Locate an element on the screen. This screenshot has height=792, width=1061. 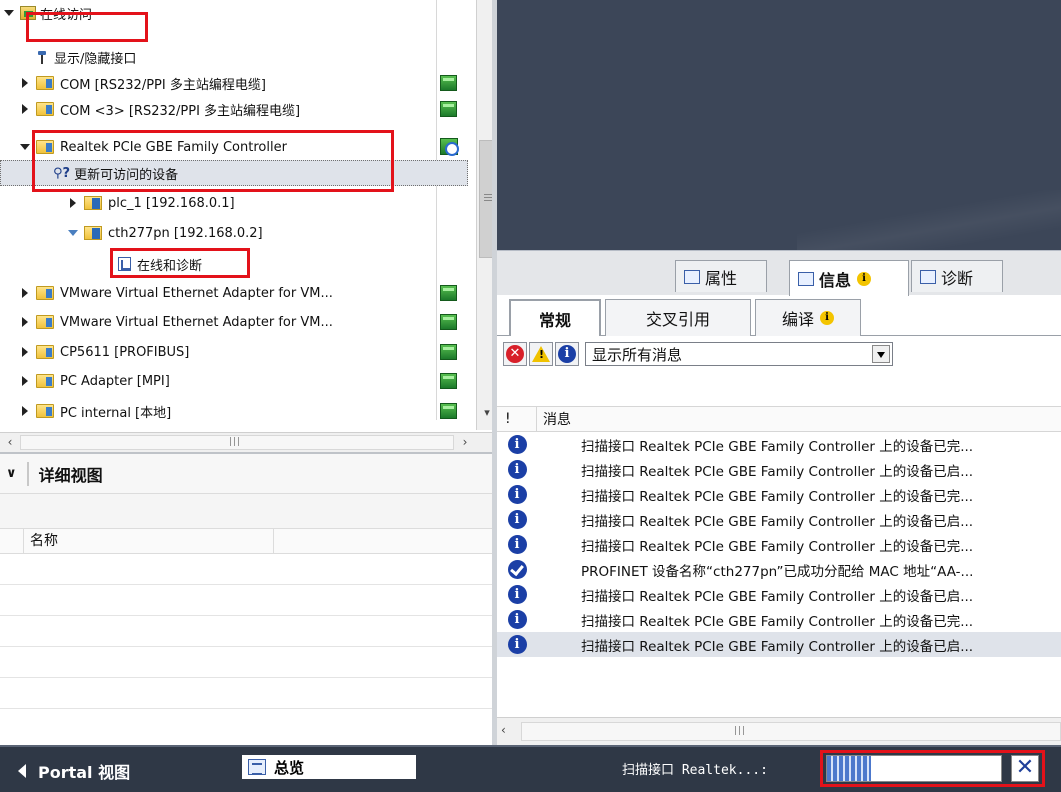
tree-item-label: 在线和诊断 is located at coordinates (170, 266).